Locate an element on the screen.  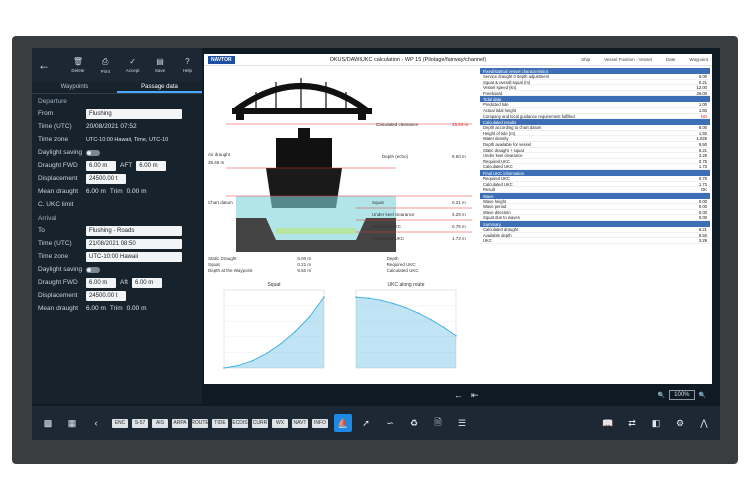
toolbar-chip: ENC is located at coordinates (120, 423).